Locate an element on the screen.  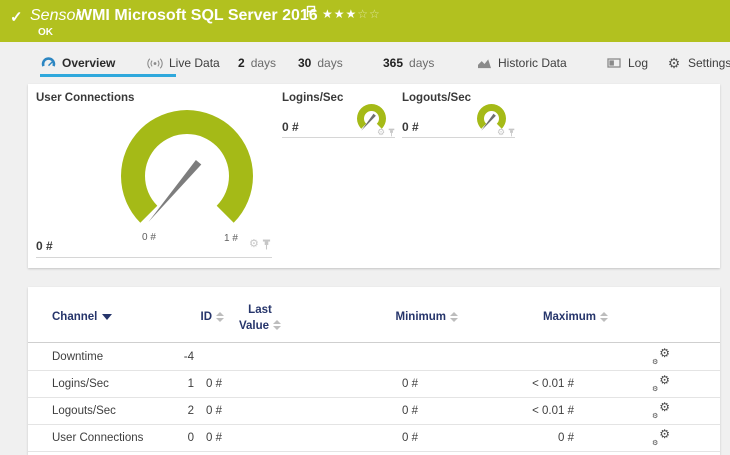
channel-id: 0 is located at coordinates (190, 438).